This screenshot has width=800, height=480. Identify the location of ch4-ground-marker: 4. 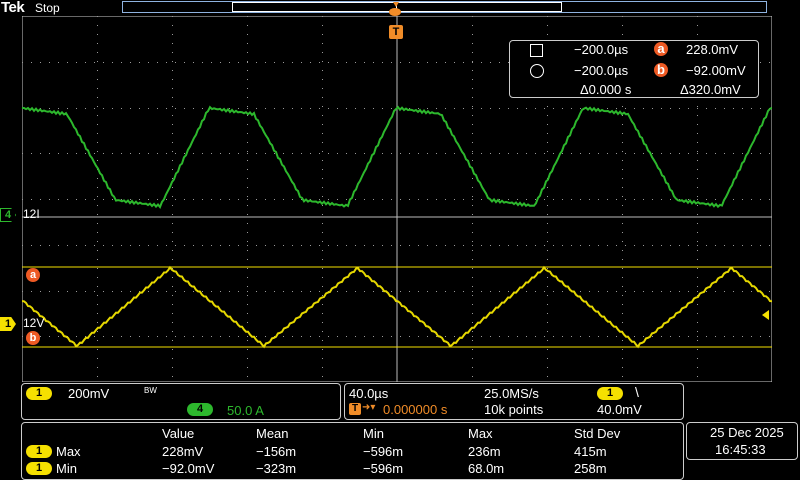
(9, 215).